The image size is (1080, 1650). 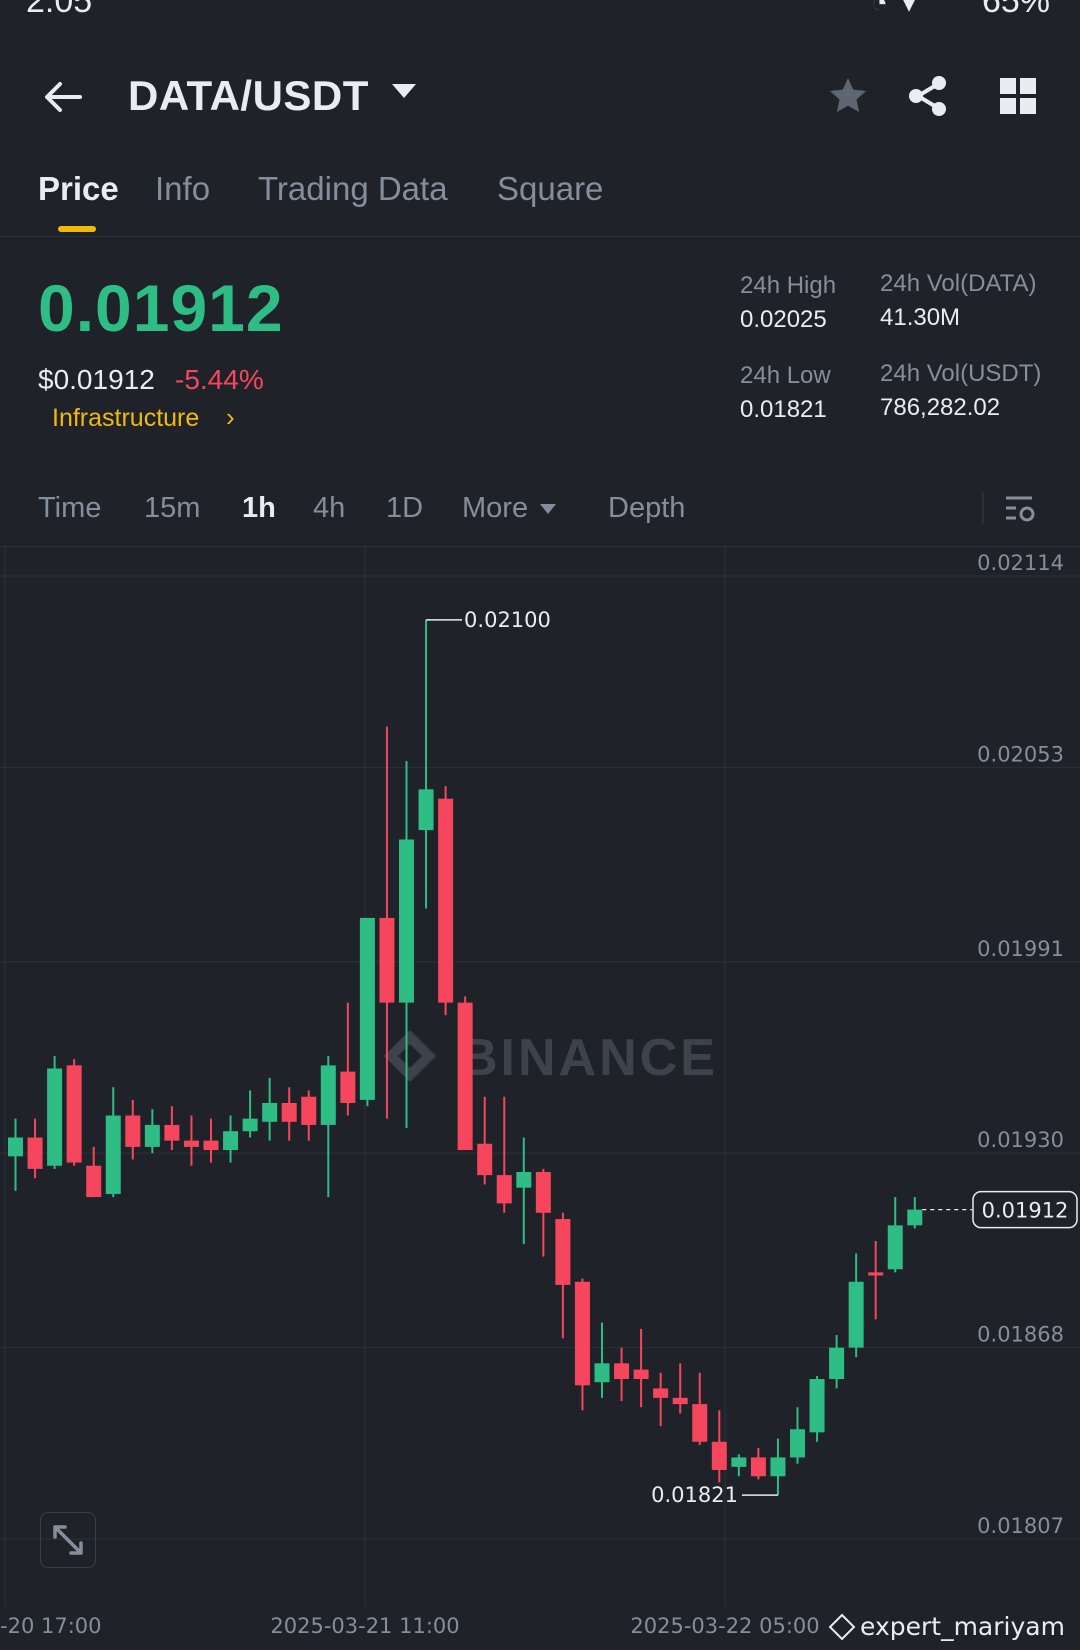 I want to click on stat-value-24h-low: 0.01821, so click(x=783, y=409).